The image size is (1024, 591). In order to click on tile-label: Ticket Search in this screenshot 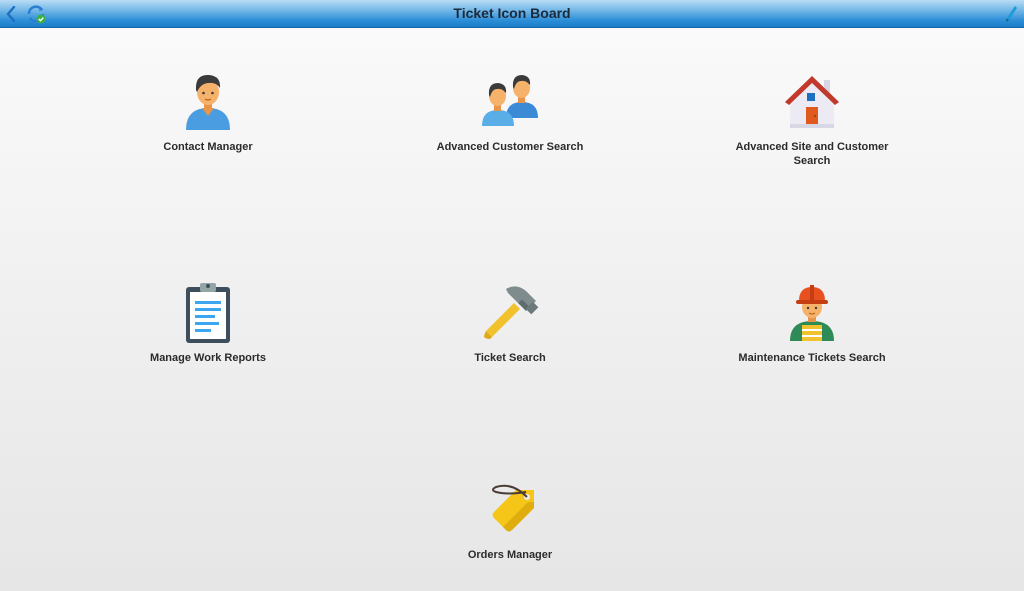, I will do `click(510, 358)`.